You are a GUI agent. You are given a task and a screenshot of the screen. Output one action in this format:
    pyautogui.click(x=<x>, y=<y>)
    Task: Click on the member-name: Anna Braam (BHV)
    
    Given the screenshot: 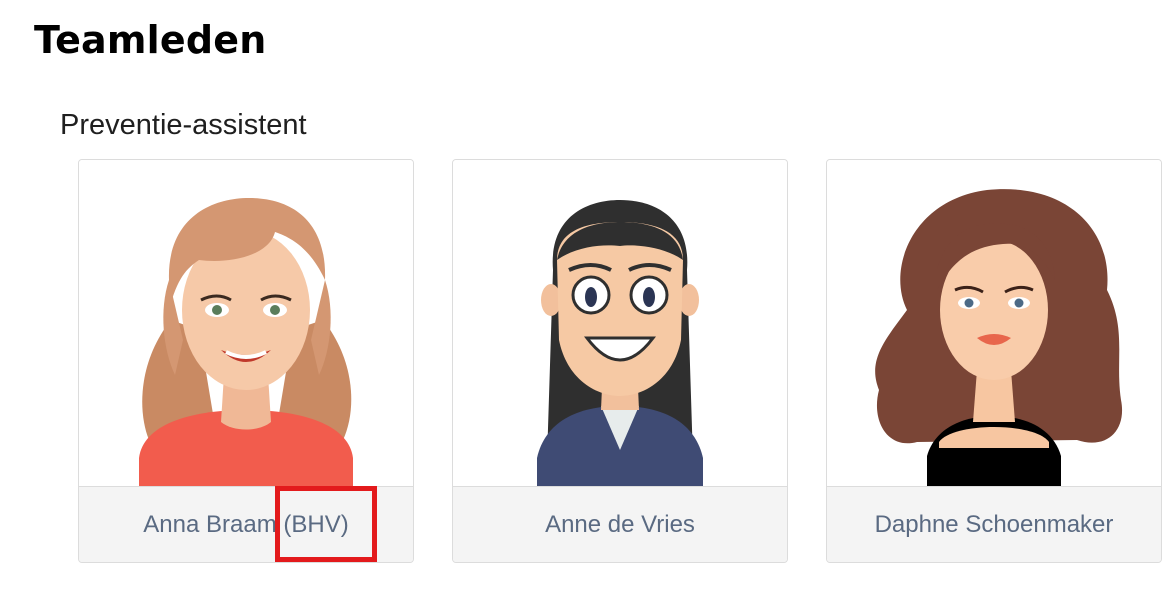 What is the action you would take?
    pyautogui.click(x=246, y=524)
    